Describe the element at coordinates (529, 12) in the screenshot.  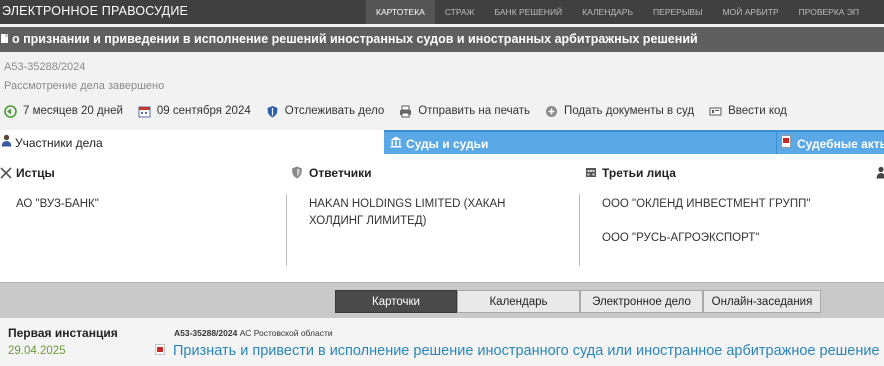
I see `nav-item-bank-resheniy: БАНК РЕШЕНИЙ` at that location.